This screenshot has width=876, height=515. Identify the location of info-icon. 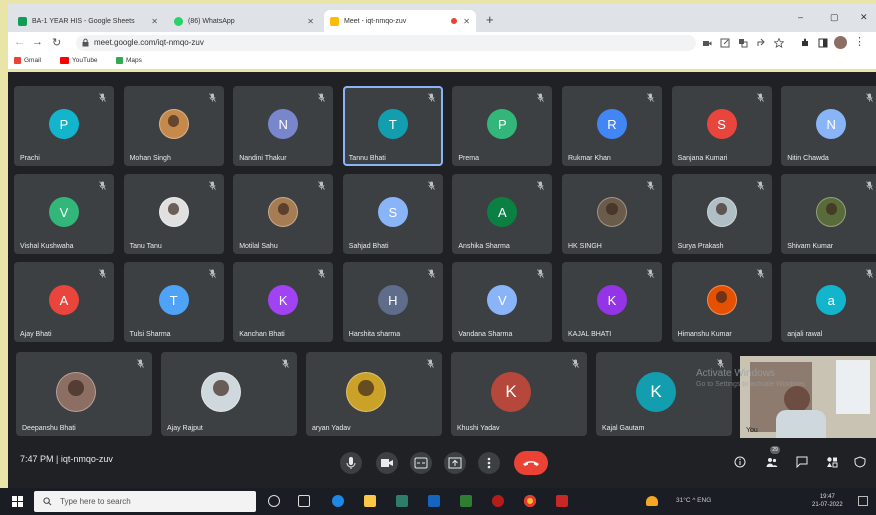
(740, 462).